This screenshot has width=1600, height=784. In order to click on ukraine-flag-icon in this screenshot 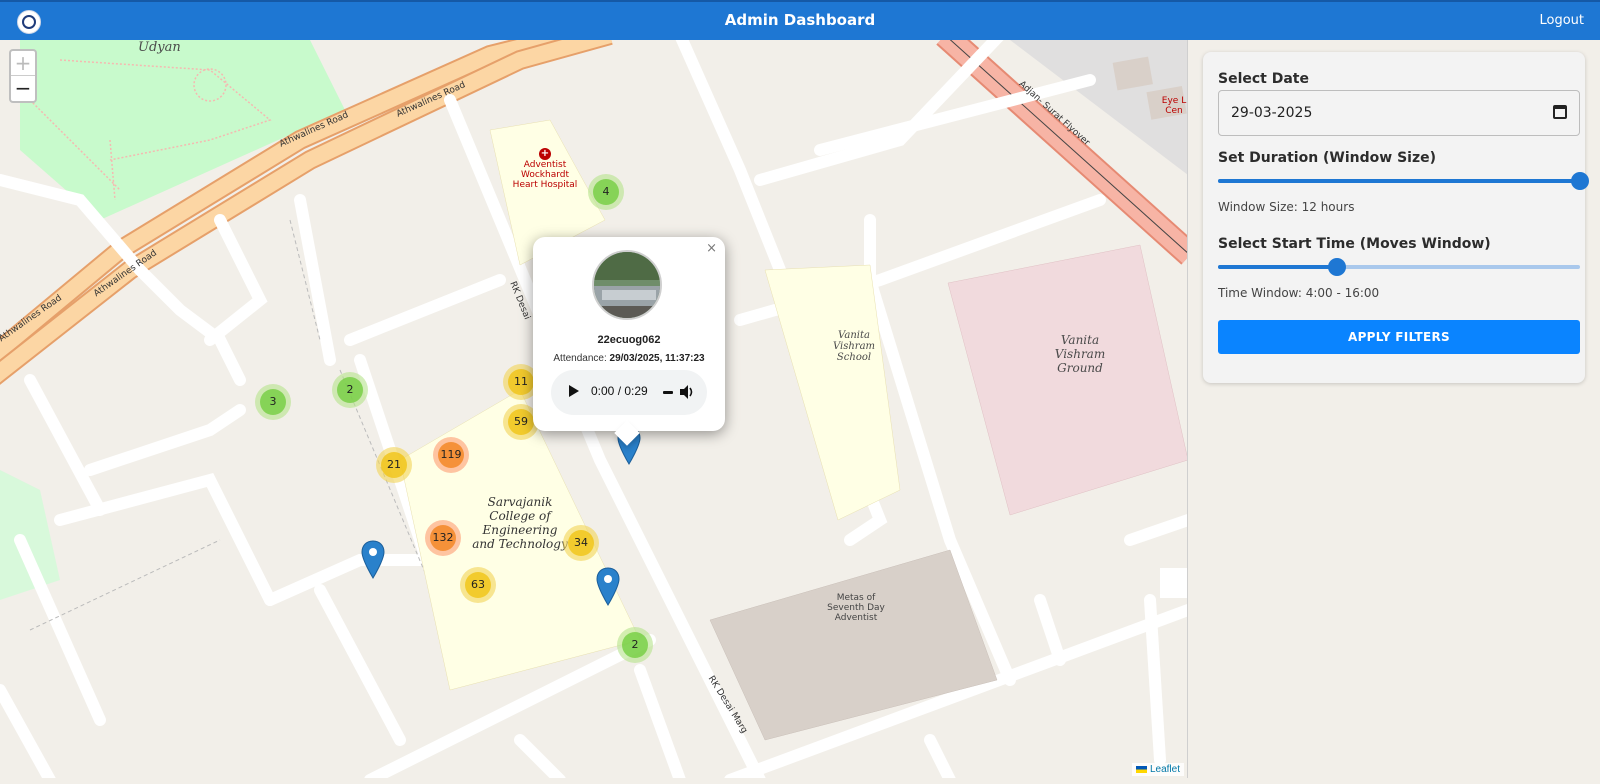, I will do `click(1141, 769)`.